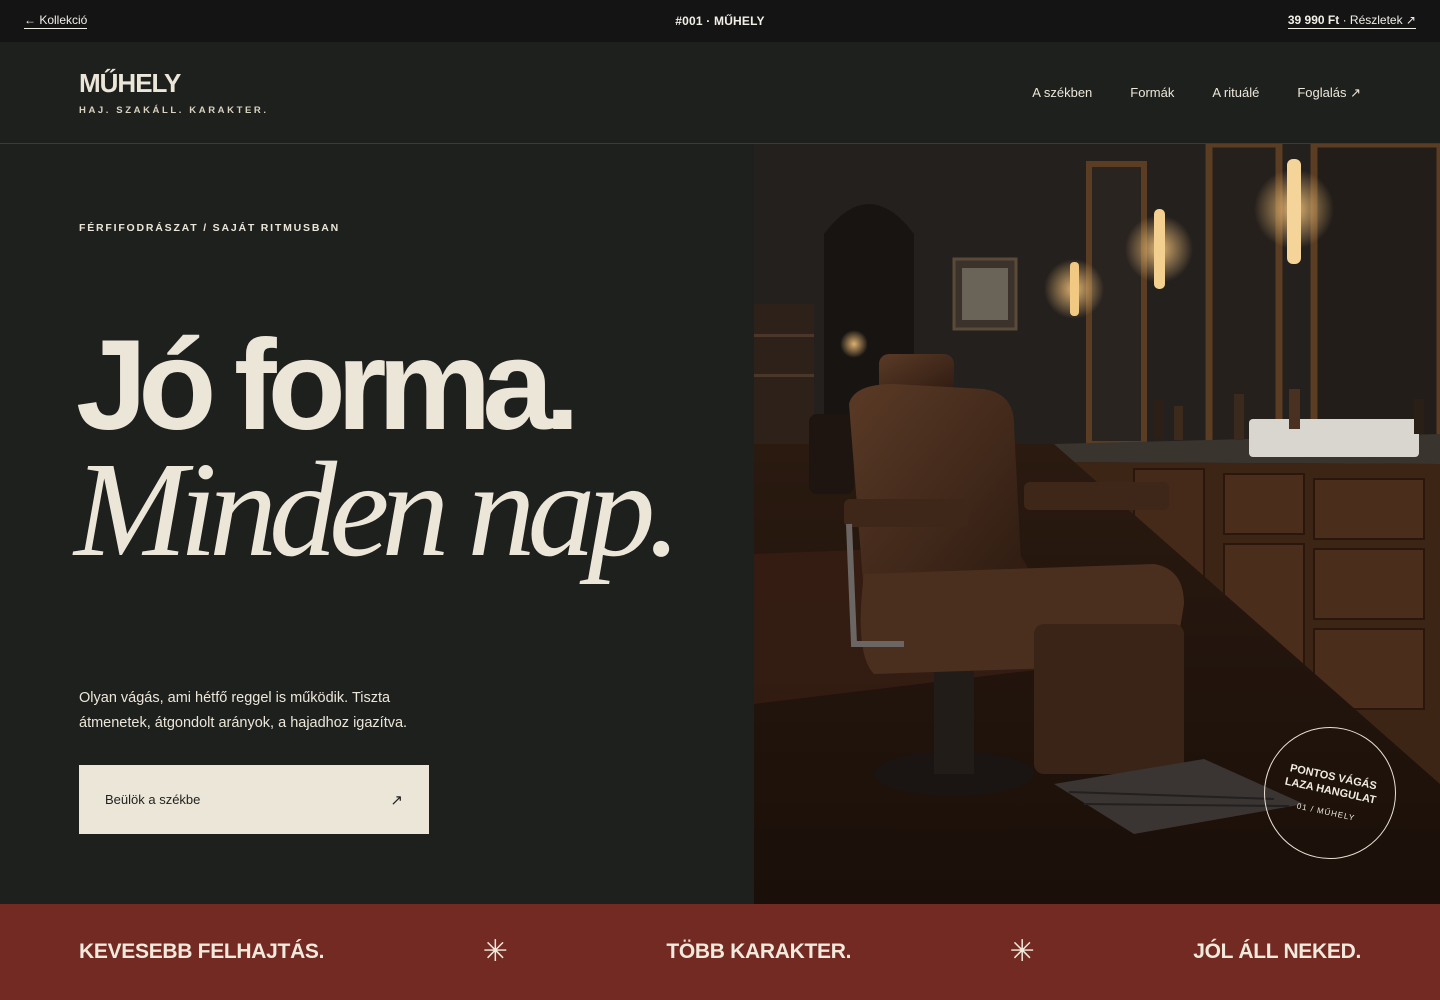 This screenshot has height=1000, width=1440. Describe the element at coordinates (1152, 93) in the screenshot. I see `nav-item-formak: Formák` at that location.